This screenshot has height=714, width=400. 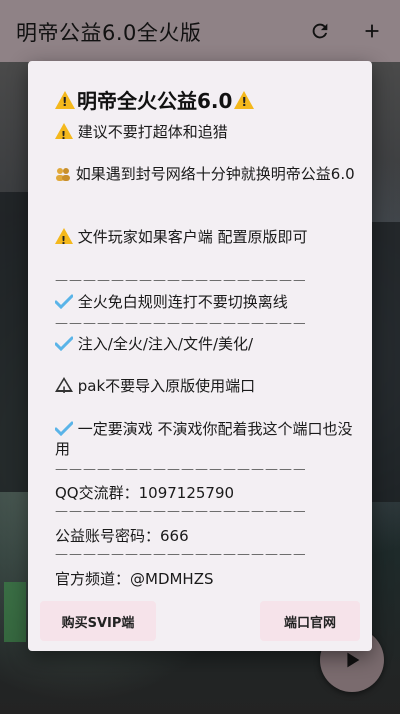 What do you see at coordinates (192, 237) in the screenshot?
I see `notice-text: 文件玩家如果客户端 配置原版即可` at bounding box center [192, 237].